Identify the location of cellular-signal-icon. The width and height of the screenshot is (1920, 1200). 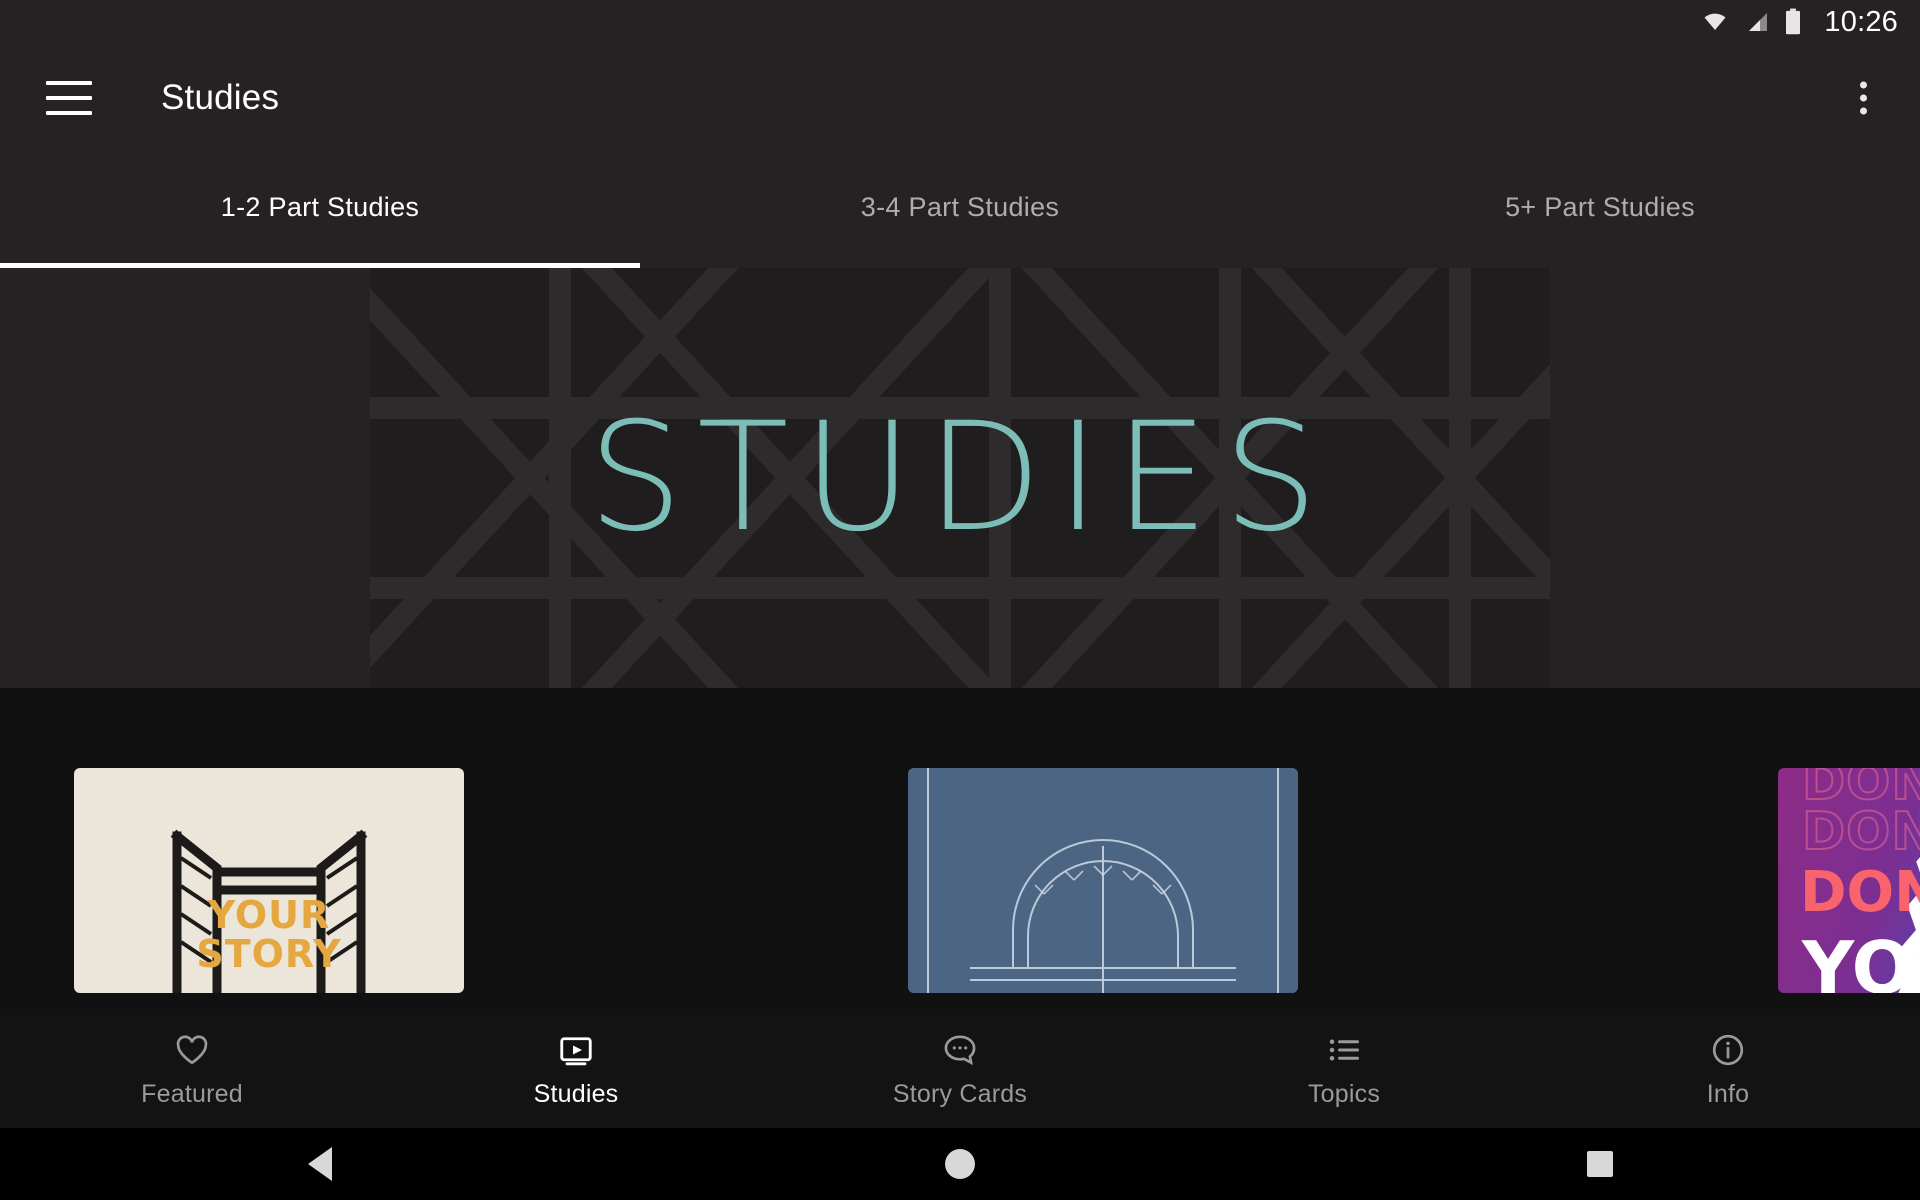
(1758, 22).